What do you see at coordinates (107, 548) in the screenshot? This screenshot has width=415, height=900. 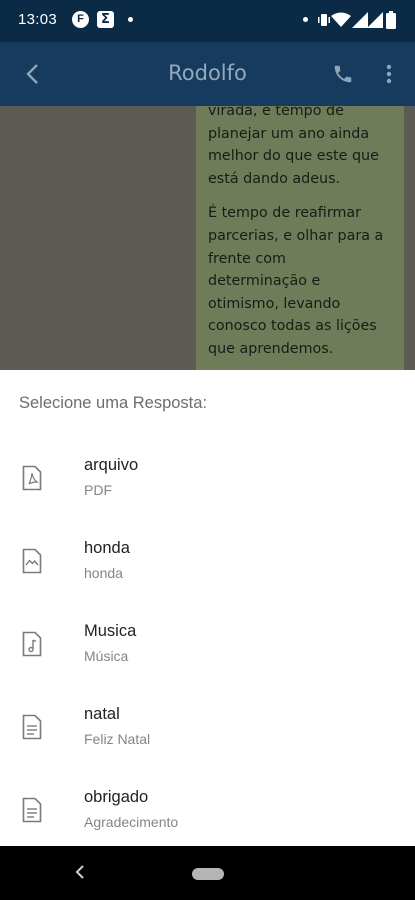 I see `item-name: honda` at bounding box center [107, 548].